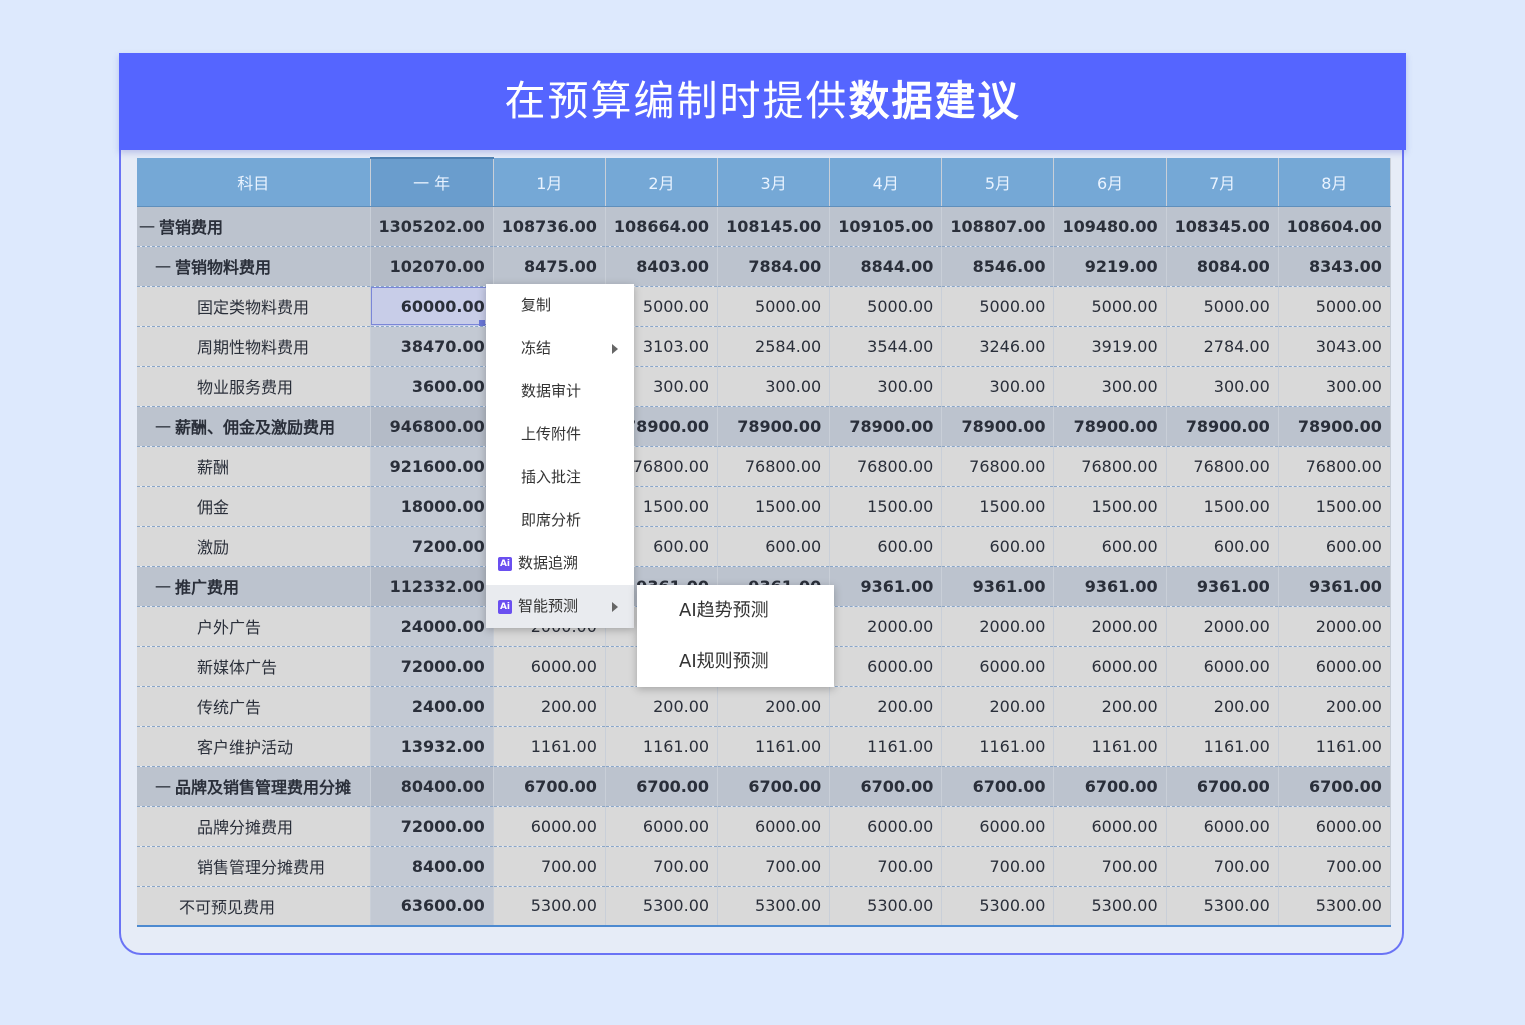 Image resolution: width=1525 pixels, height=1025 pixels. Describe the element at coordinates (432, 906) in the screenshot. I see `year-total-cell: 63600.00` at that location.